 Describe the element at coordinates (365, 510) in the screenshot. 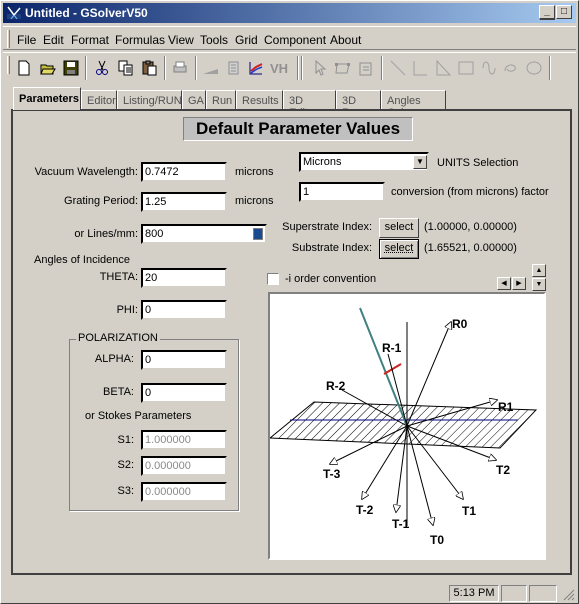

I see `label-t-2: T-2` at that location.